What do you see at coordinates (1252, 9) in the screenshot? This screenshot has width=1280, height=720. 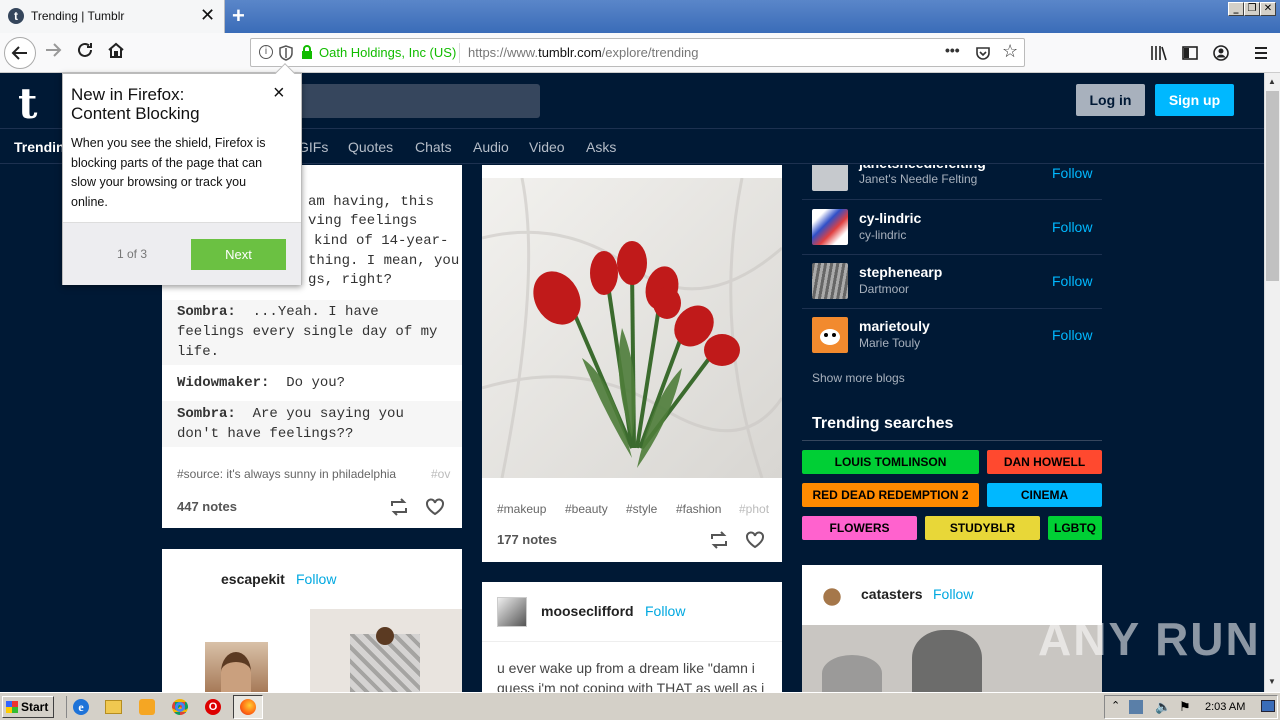 I see `restore-icon: ❐` at bounding box center [1252, 9].